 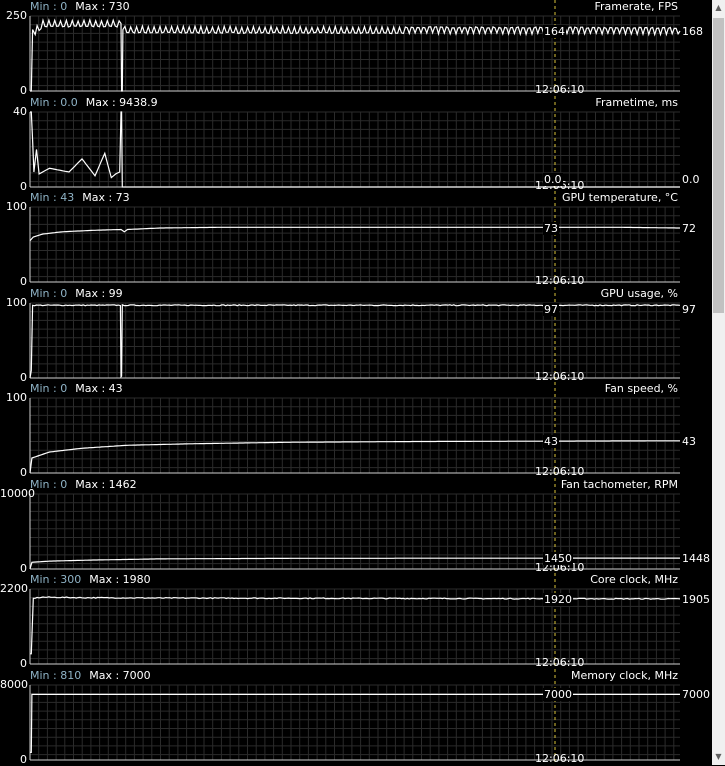 I want to click on current-value-label: 1905, so click(x=696, y=599).